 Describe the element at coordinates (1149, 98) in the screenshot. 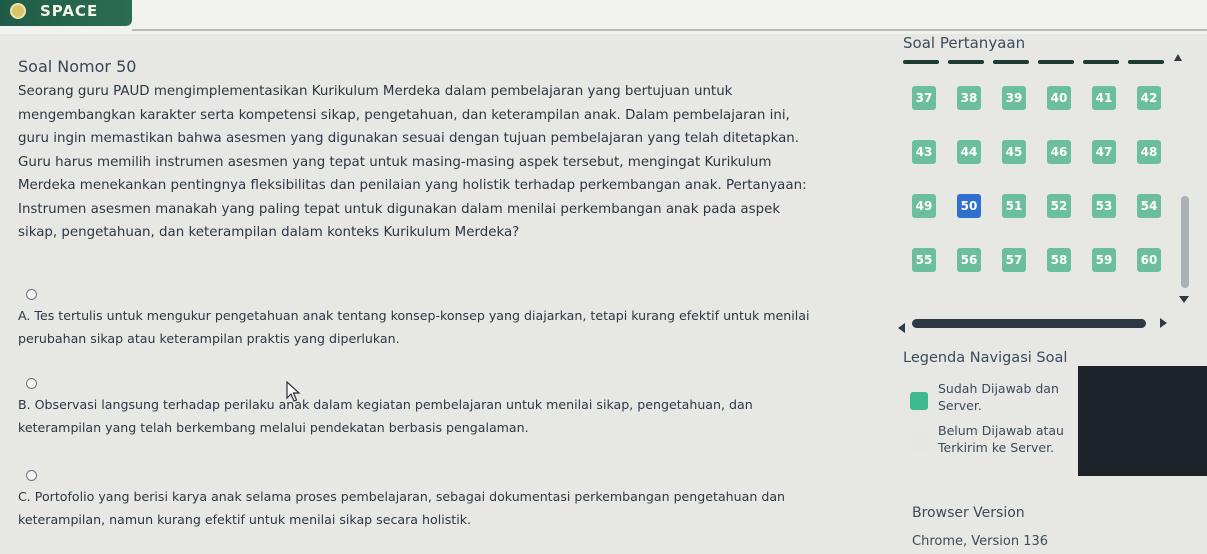

I see `question-nav-button-42: 42` at that location.